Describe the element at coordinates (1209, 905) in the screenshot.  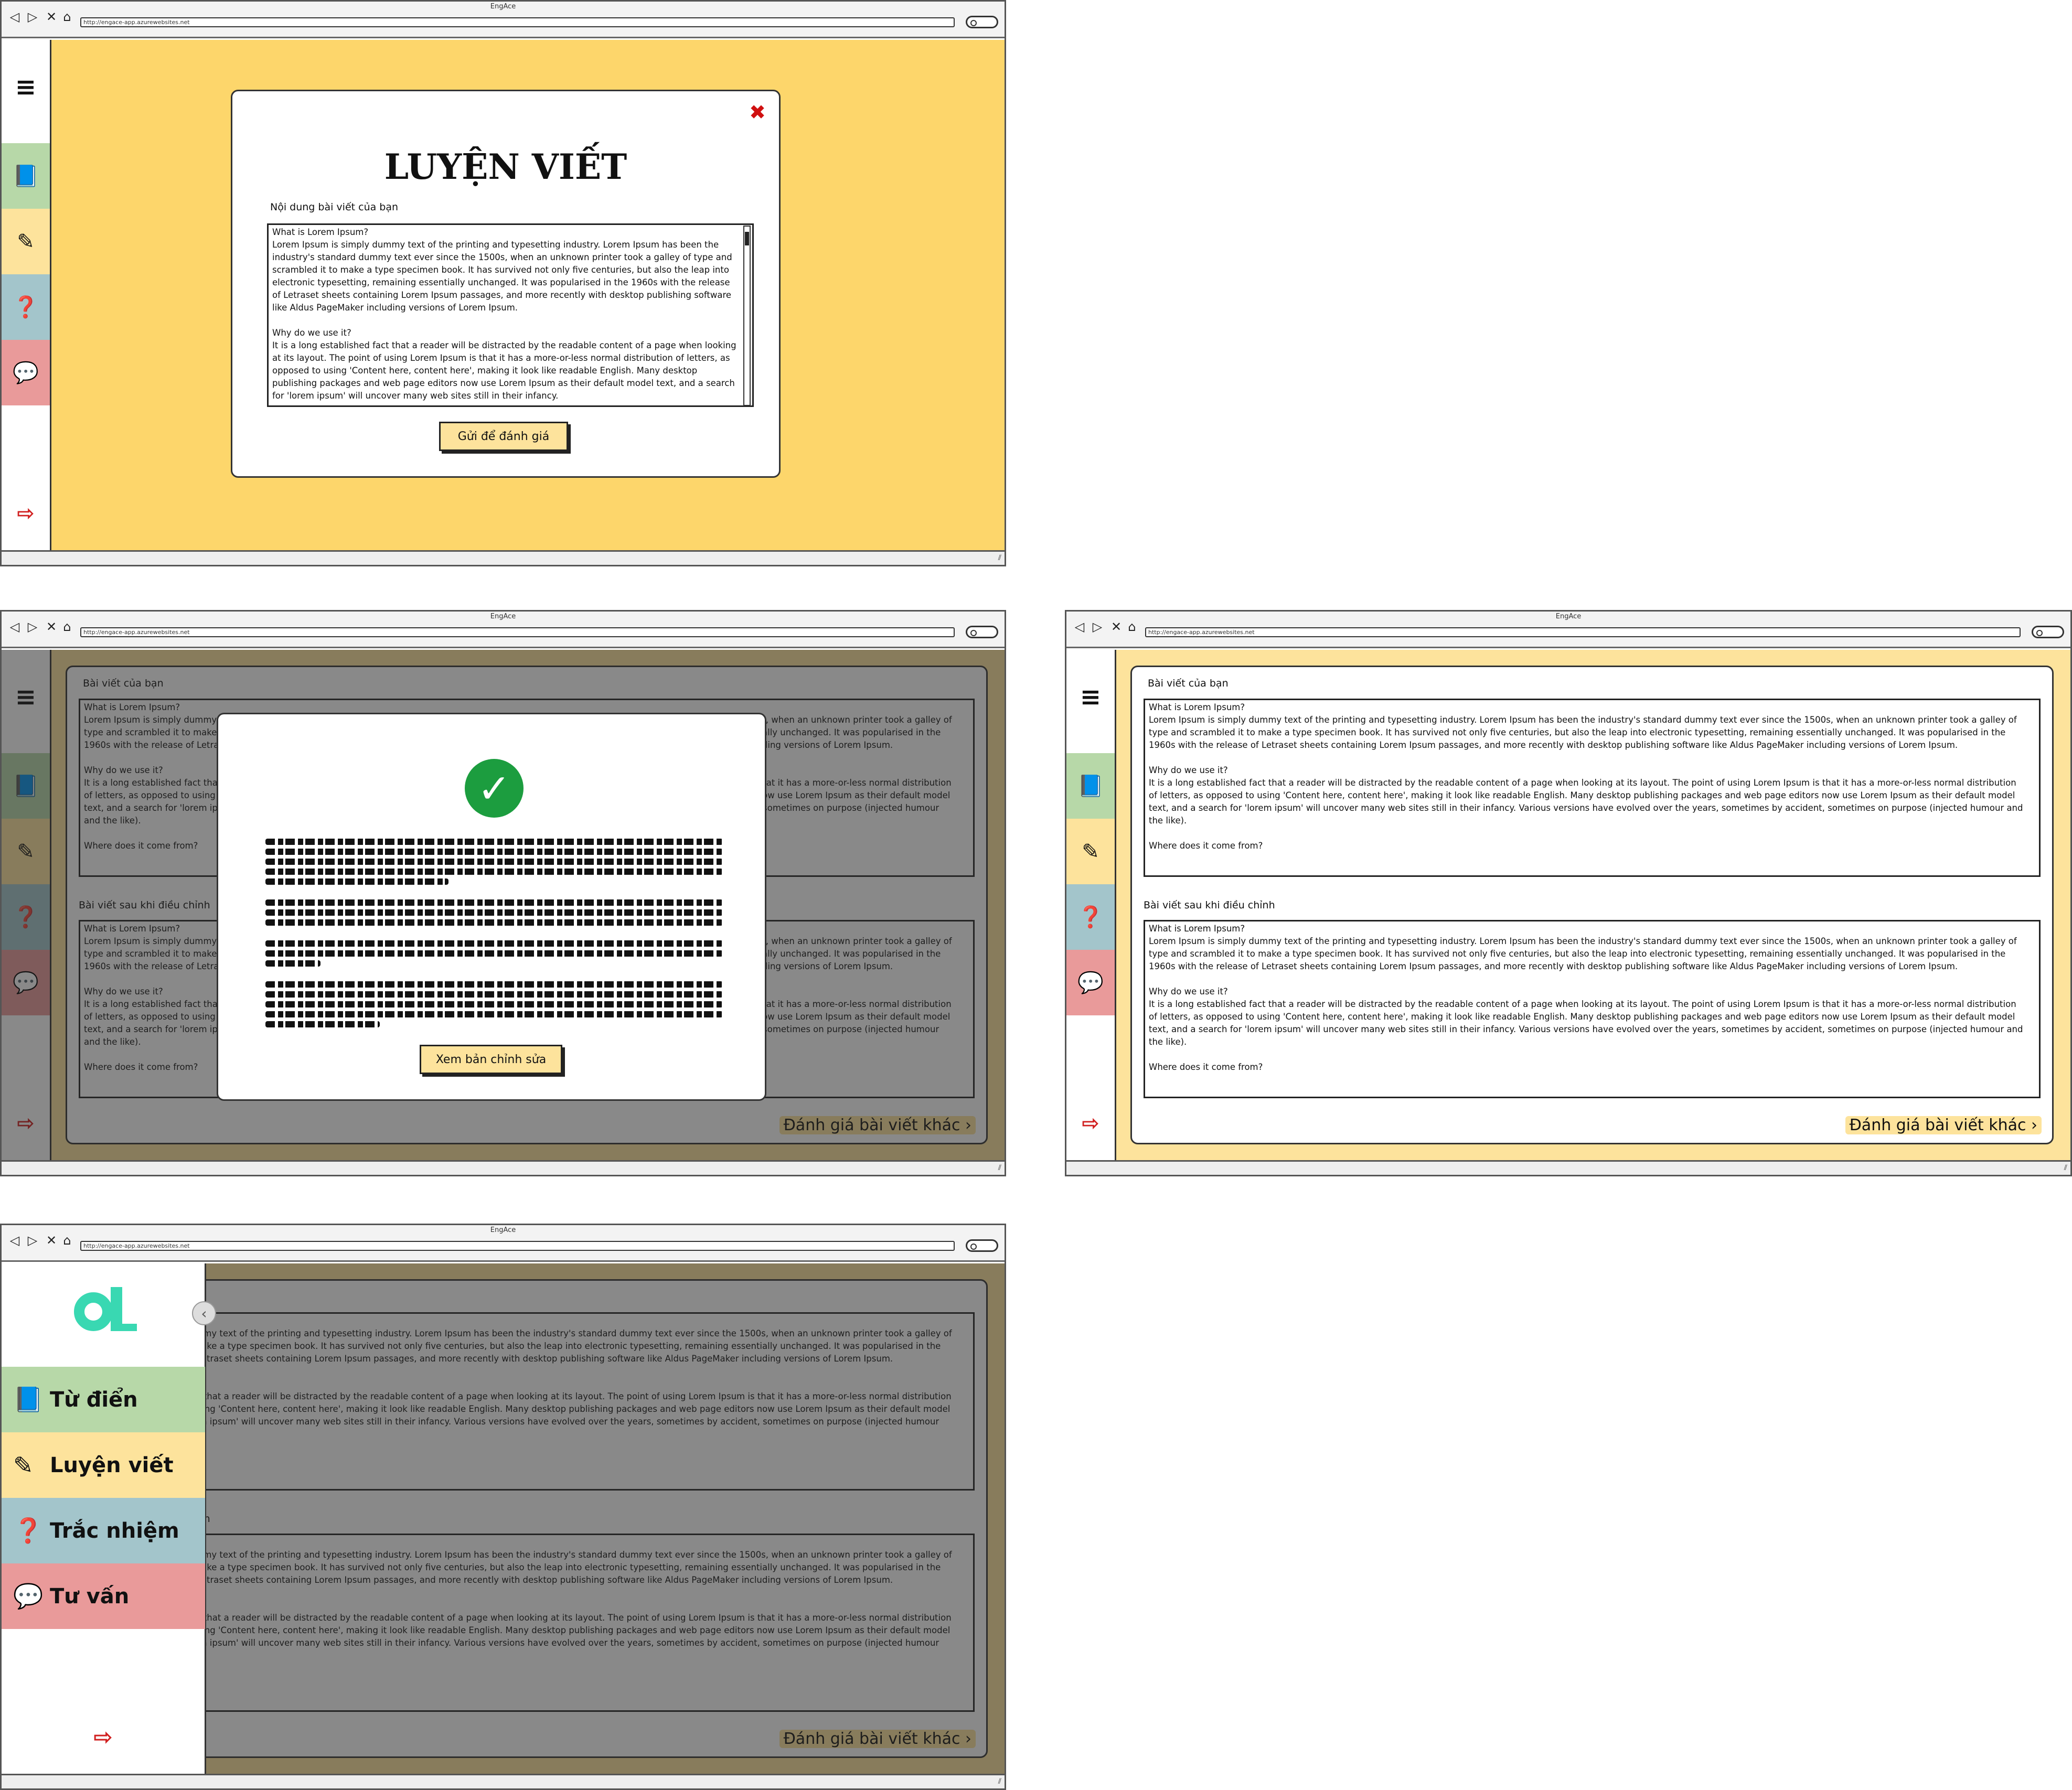
I see `revised-essay-label: Bài viết sau khi điều chỉnh` at that location.